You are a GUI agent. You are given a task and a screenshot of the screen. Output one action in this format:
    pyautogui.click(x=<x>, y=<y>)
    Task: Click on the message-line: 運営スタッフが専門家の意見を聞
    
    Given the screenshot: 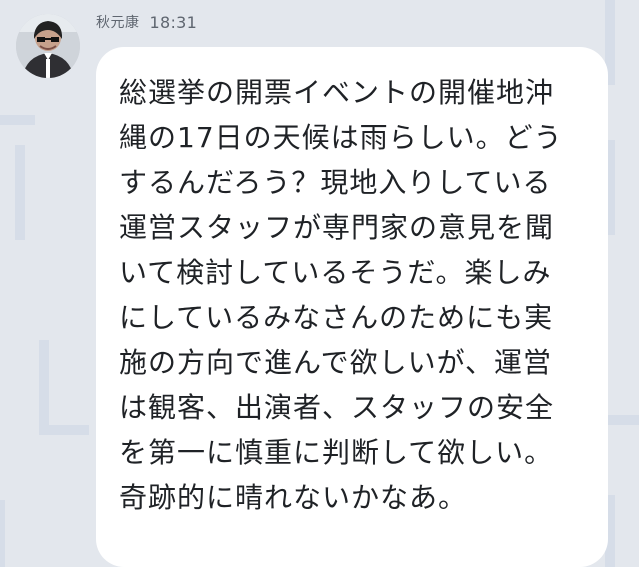 What is the action you would take?
    pyautogui.click(x=337, y=227)
    